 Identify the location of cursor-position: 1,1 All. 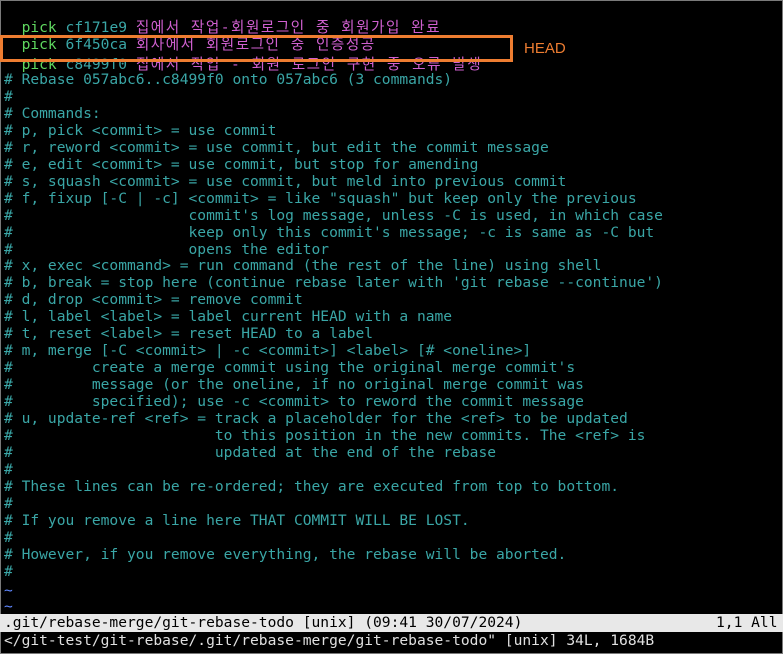
(747, 622).